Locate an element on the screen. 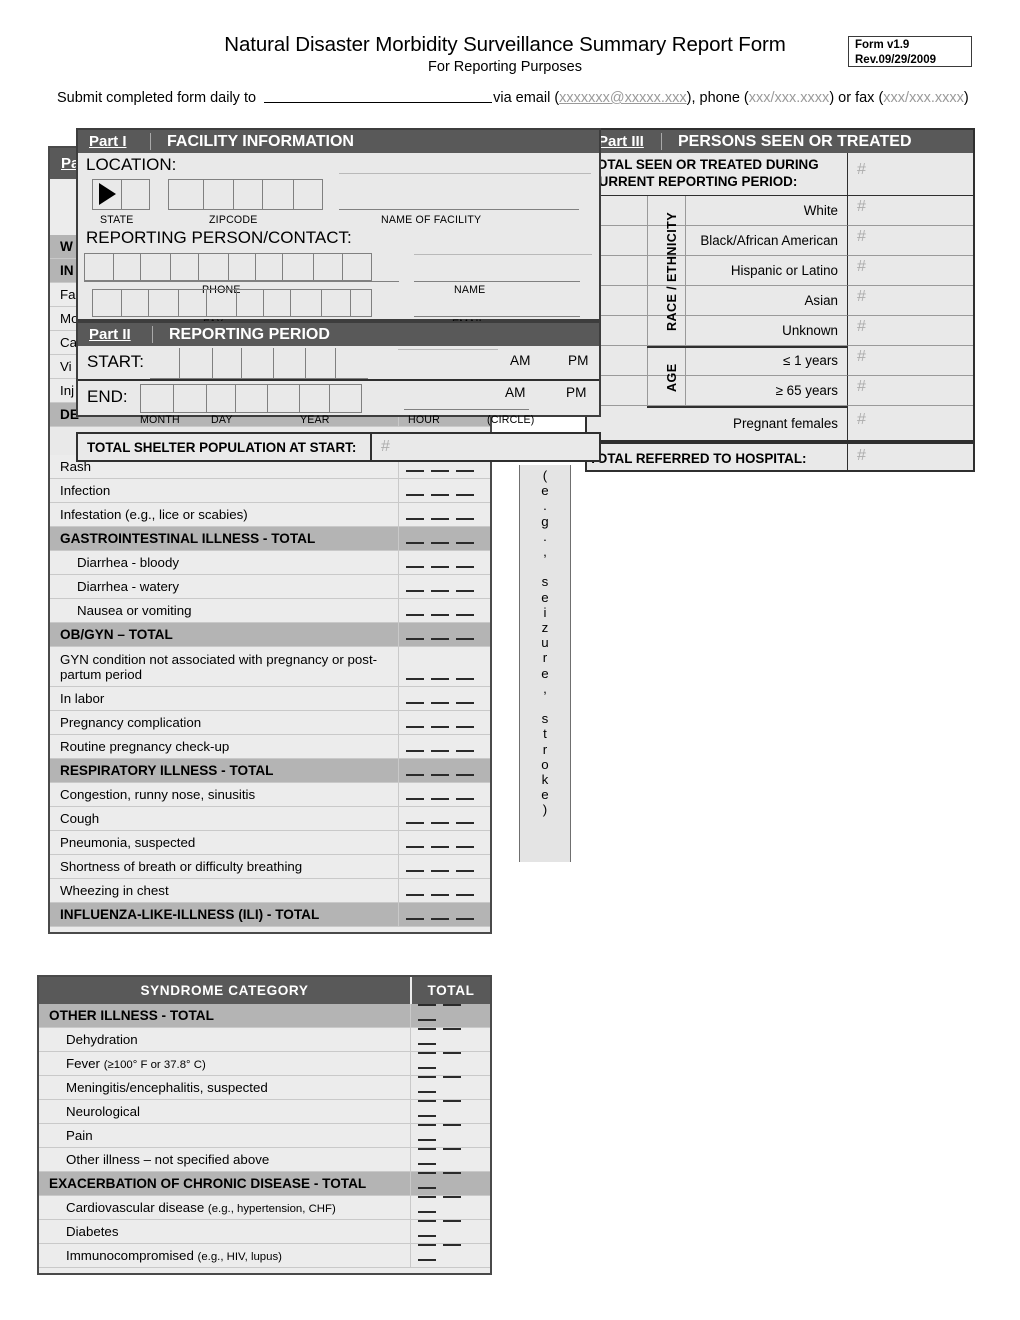  overflow-char: . is located at coordinates (545, 536).